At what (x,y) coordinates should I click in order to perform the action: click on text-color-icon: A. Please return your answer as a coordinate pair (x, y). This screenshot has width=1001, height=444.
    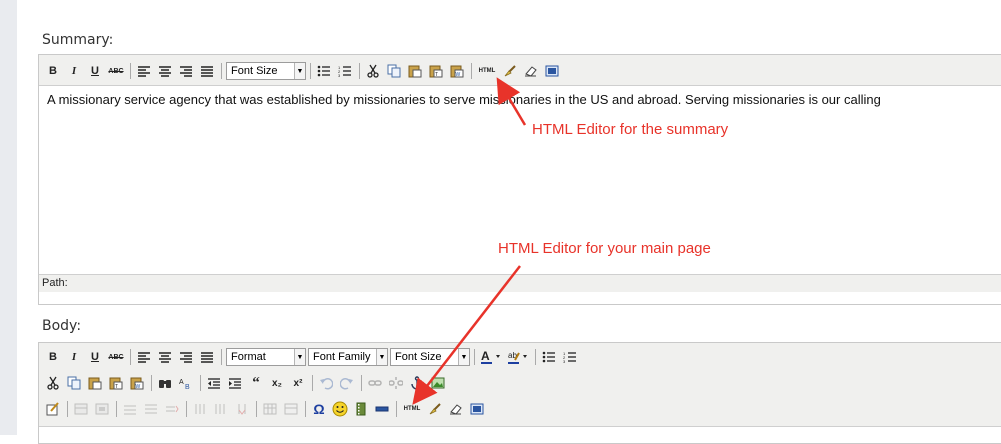
    Looking at the image, I should click on (491, 357).